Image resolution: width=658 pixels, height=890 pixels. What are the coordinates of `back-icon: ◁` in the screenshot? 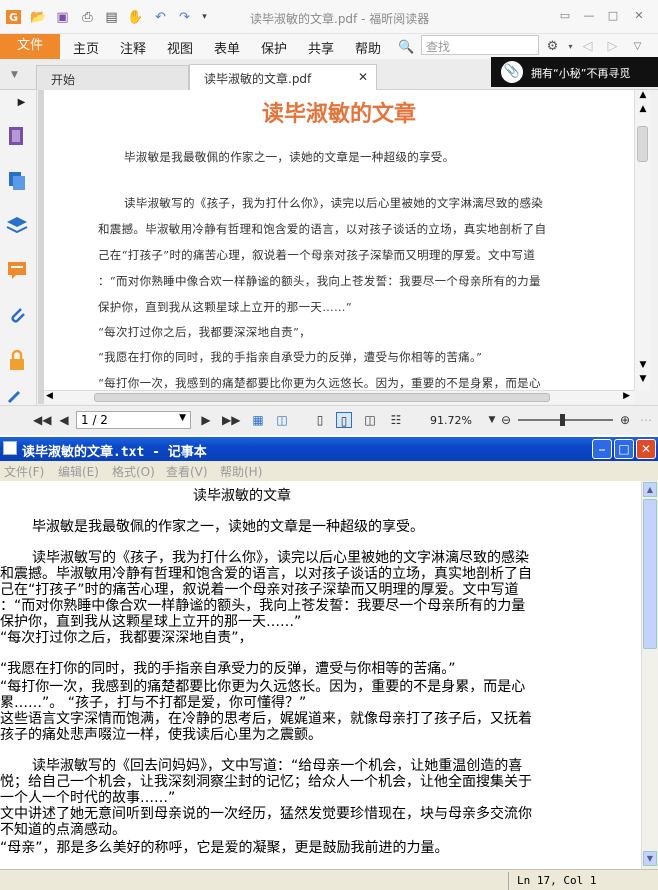 It's located at (587, 46).